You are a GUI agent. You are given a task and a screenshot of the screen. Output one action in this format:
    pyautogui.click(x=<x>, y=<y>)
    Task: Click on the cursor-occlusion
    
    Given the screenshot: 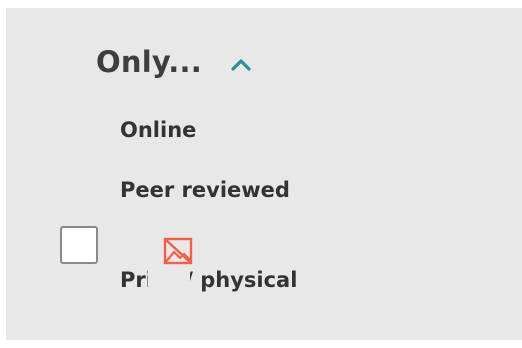 What is the action you would take?
    pyautogui.click(x=169, y=281)
    